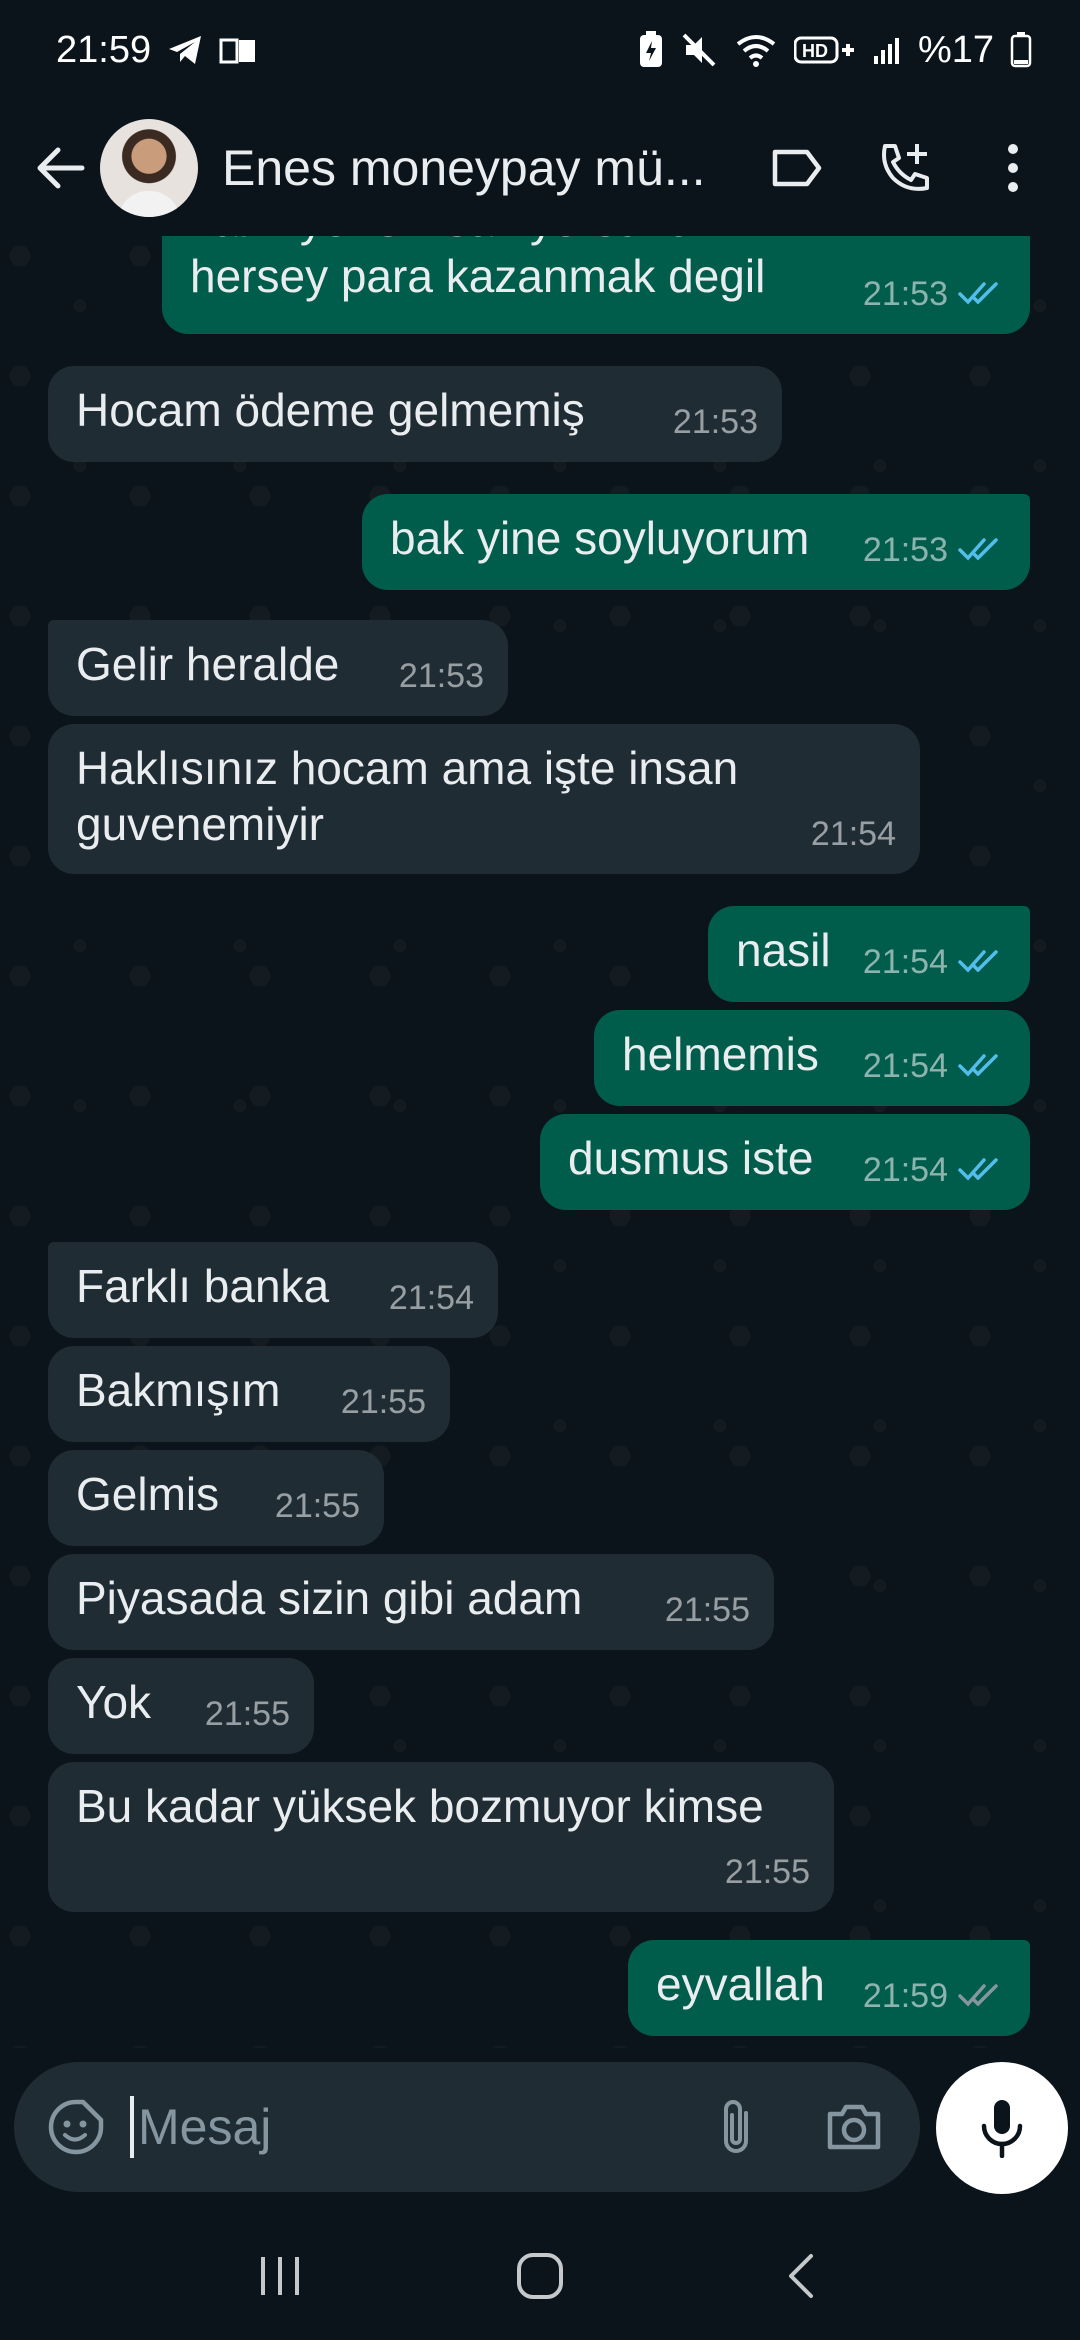 The image size is (1080, 2340). I want to click on back-nav-icon, so click(801, 2276).